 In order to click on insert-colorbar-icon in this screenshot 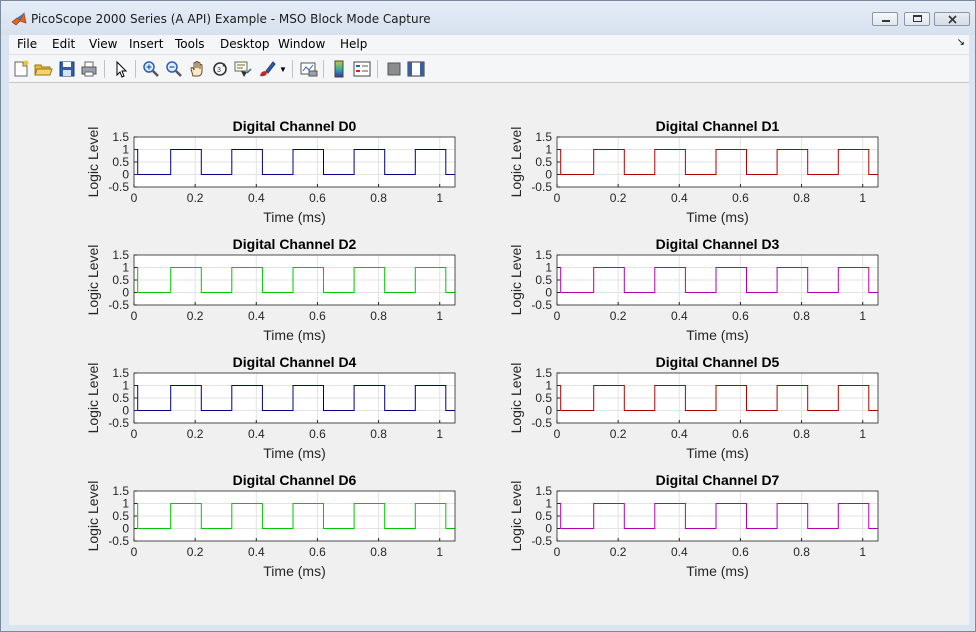, I will do `click(339, 69)`.